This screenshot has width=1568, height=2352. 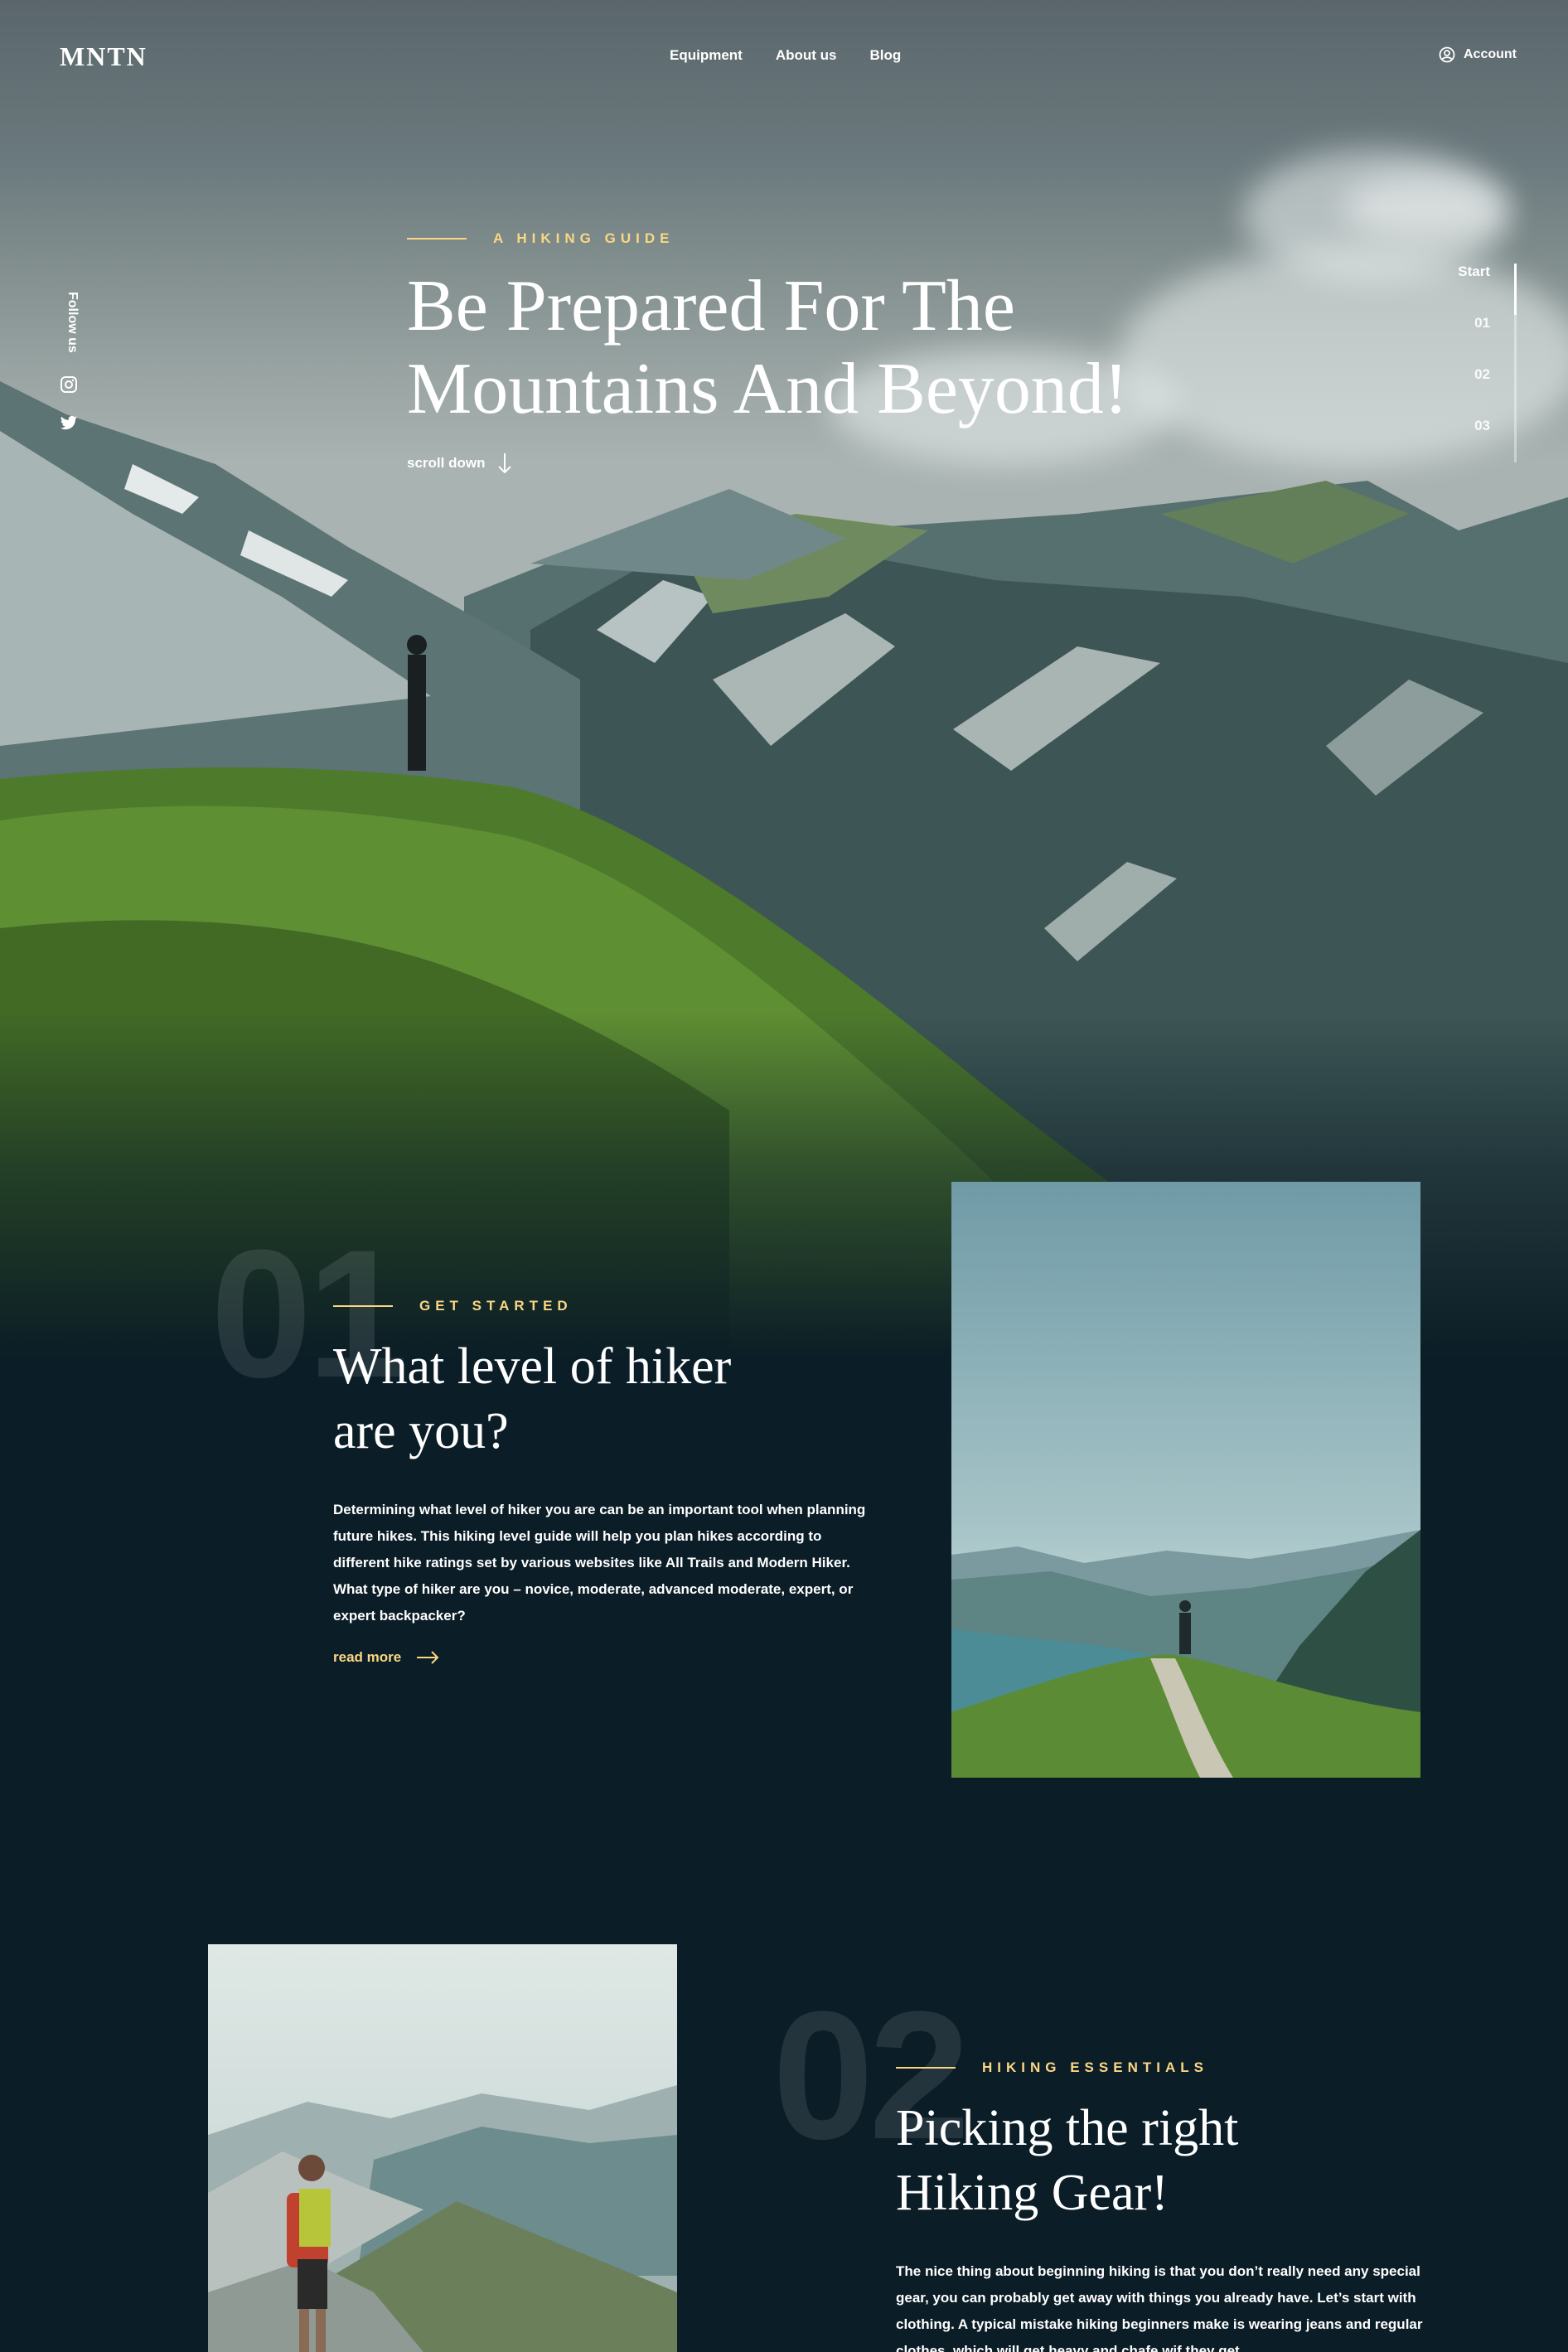 I want to click on section-image-hiker-backpack, so click(x=443, y=2148).